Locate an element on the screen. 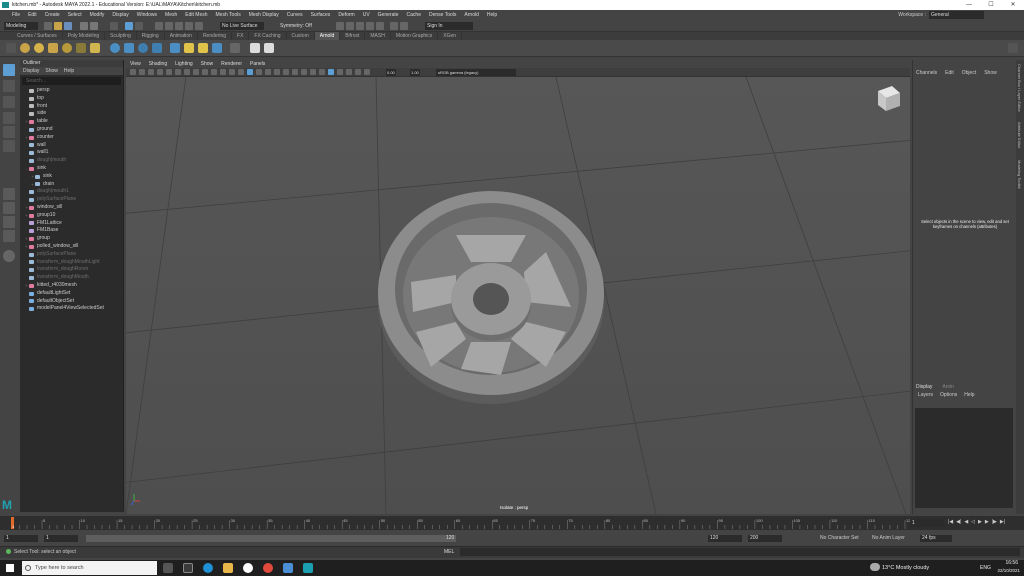  shelf-tab-rendering: Rendering is located at coordinates (215, 36).